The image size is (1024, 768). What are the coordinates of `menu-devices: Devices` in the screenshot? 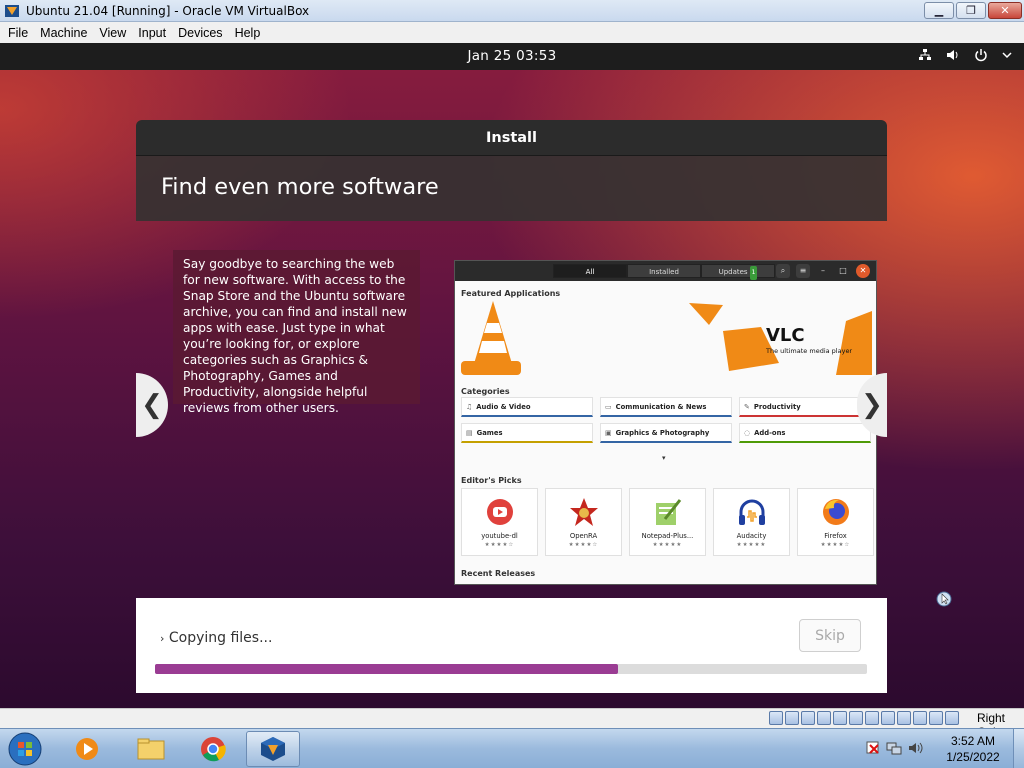 It's located at (200, 33).